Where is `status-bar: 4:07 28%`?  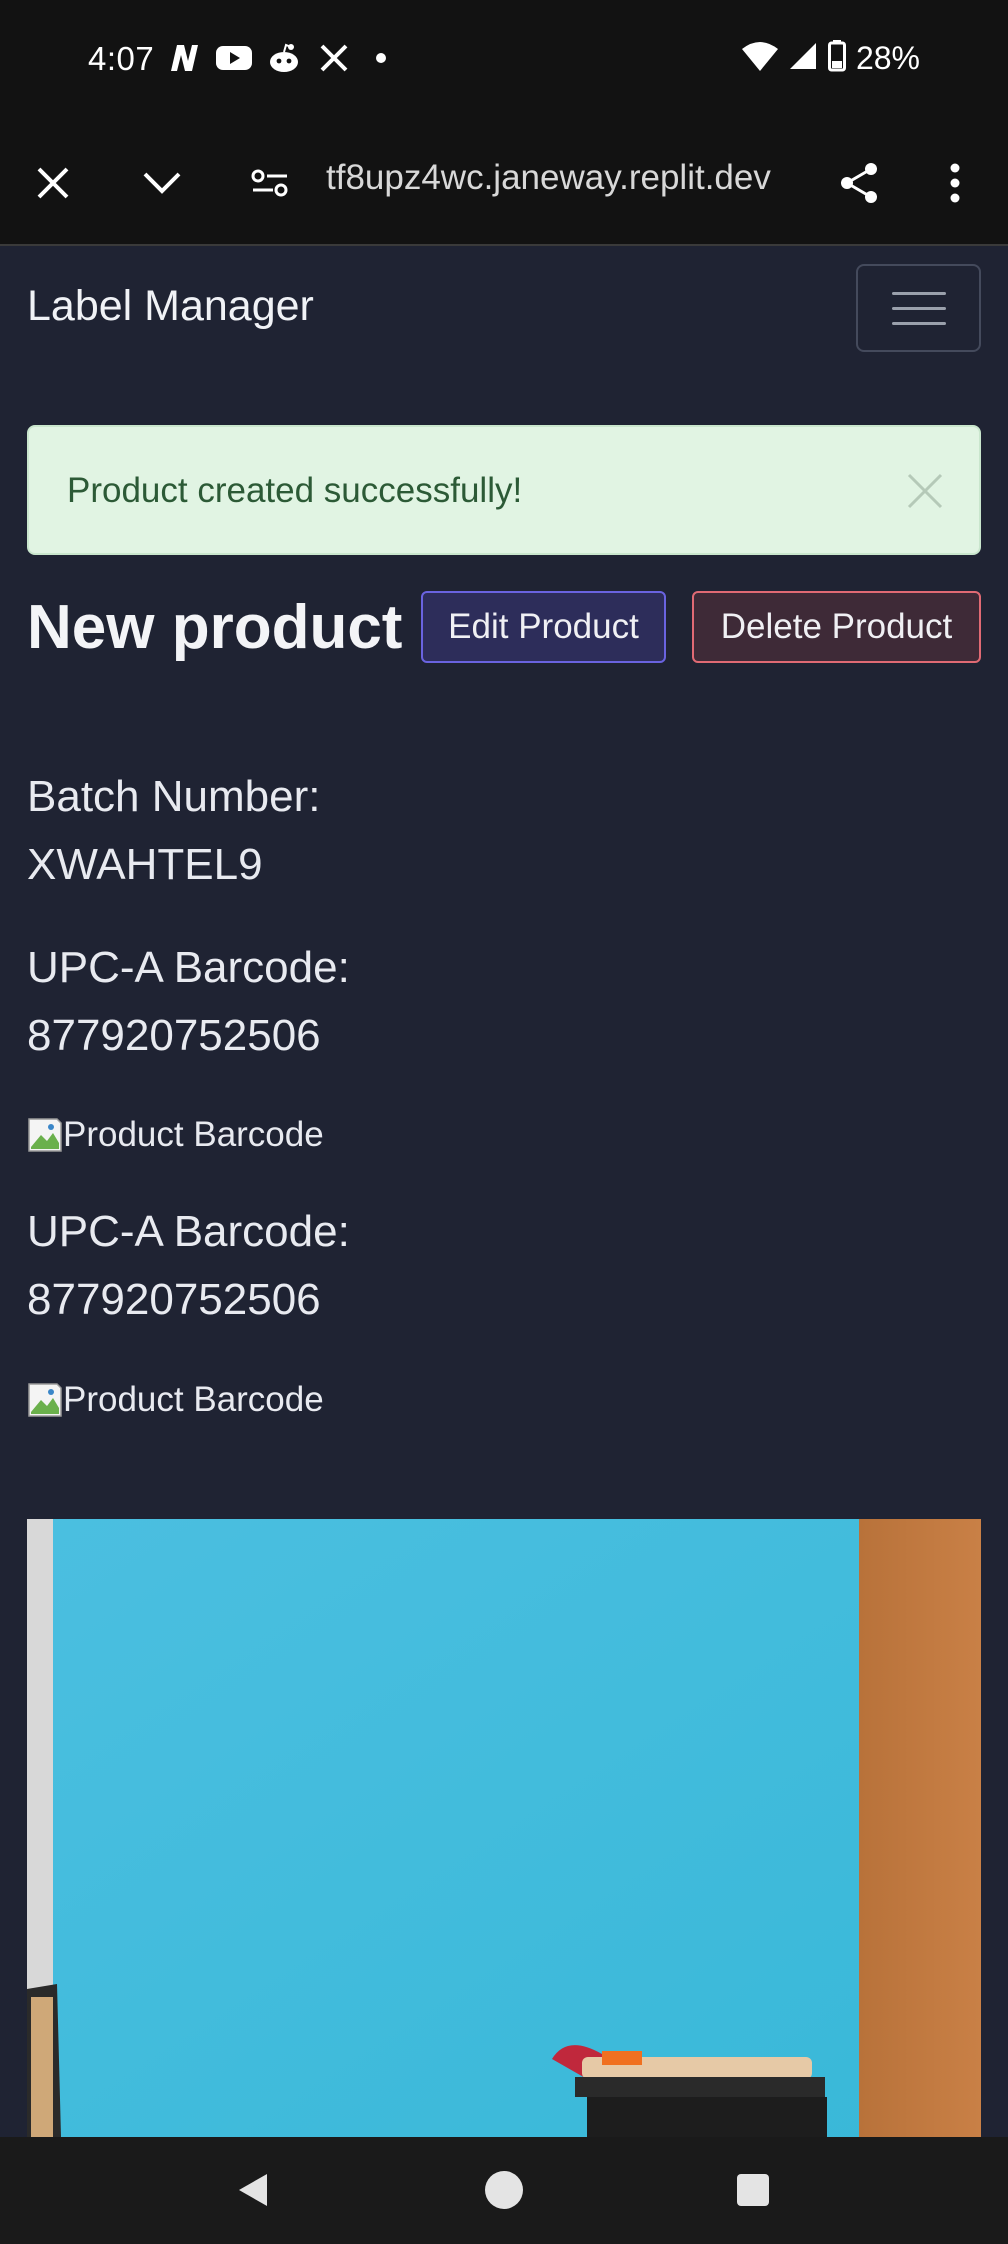 status-bar: 4:07 28% is located at coordinates (504, 60).